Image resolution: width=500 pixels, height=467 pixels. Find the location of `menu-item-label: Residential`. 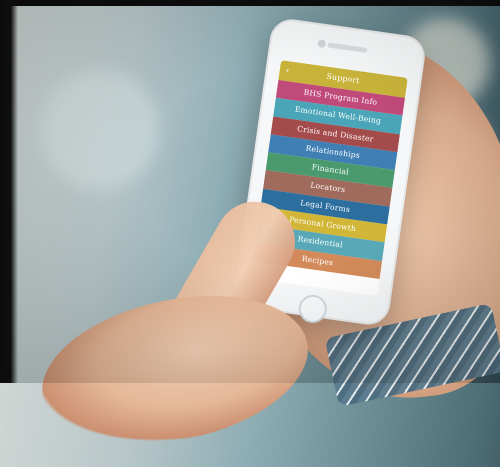

menu-item-label: Residential is located at coordinates (320, 242).